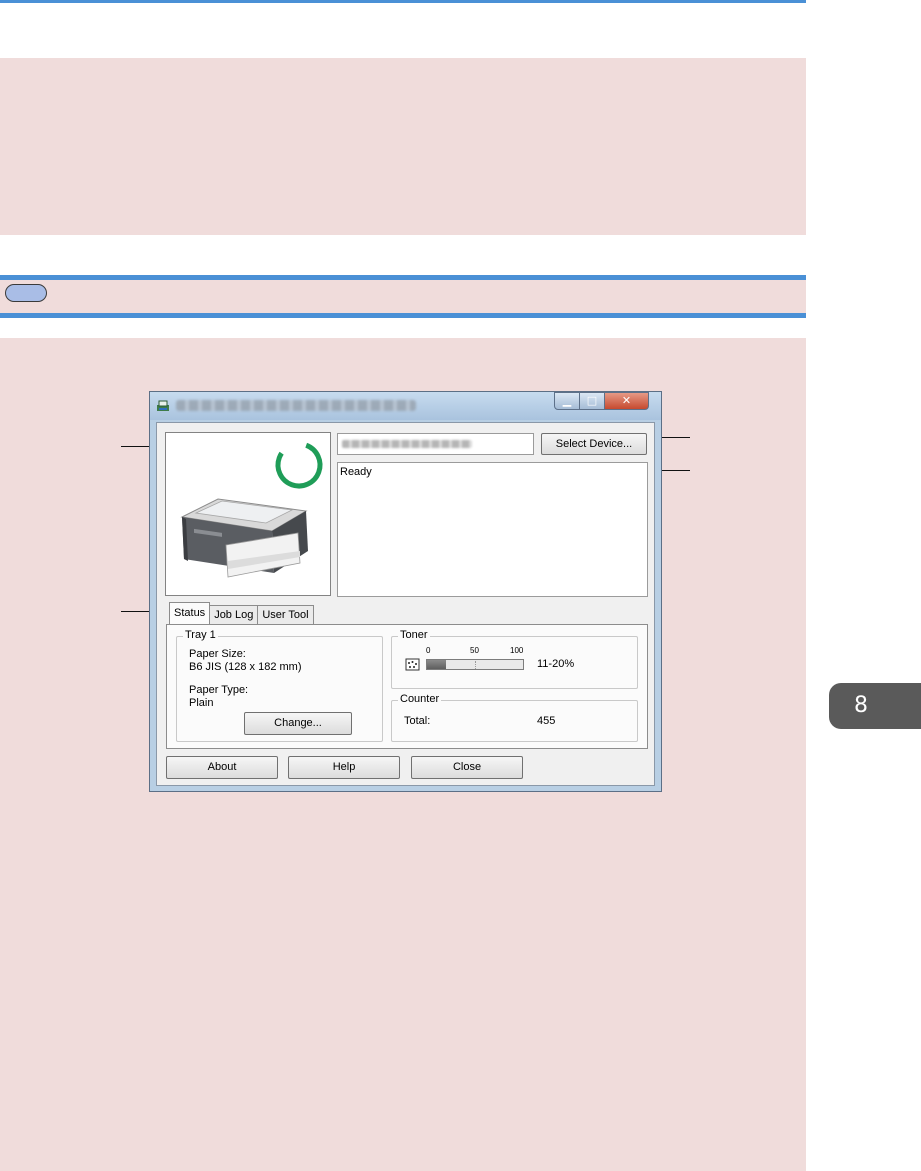 The image size is (921, 1171). Describe the element at coordinates (344, 767) in the screenshot. I see `help-button: Help` at that location.